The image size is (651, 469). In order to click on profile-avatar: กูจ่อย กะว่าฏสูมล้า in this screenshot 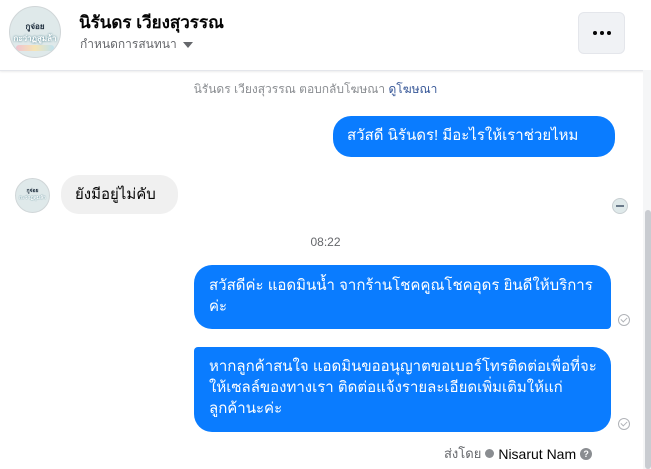, I will do `click(35, 32)`.